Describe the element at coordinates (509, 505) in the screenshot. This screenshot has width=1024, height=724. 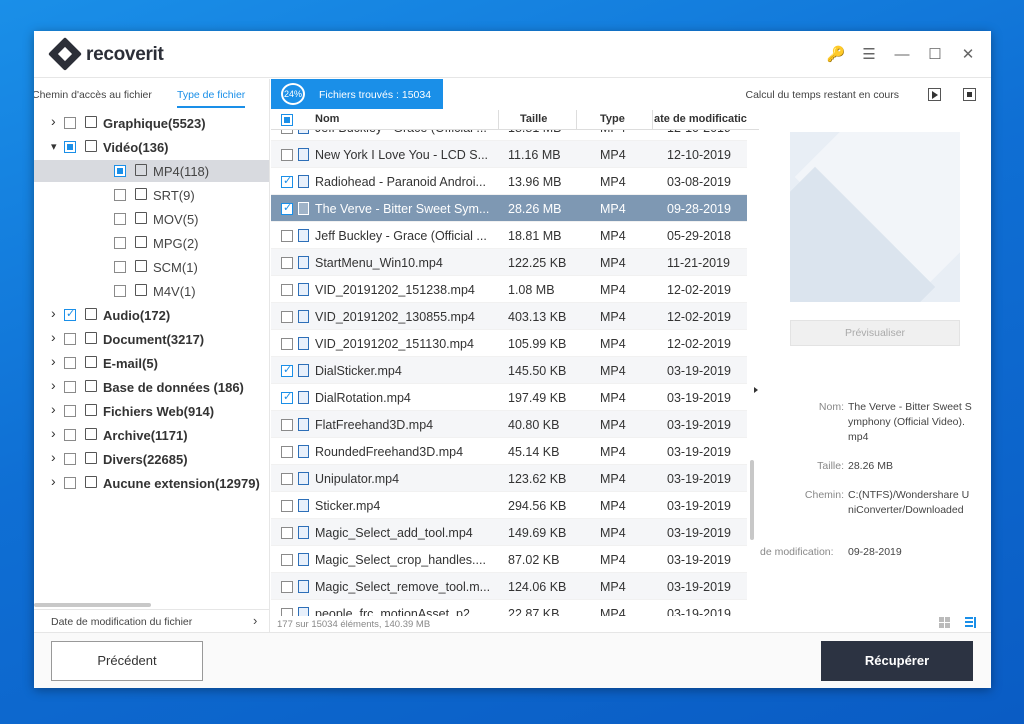
I see `table-row: Sticker.mp4 294.56 KB MP4 03-19-2019` at that location.